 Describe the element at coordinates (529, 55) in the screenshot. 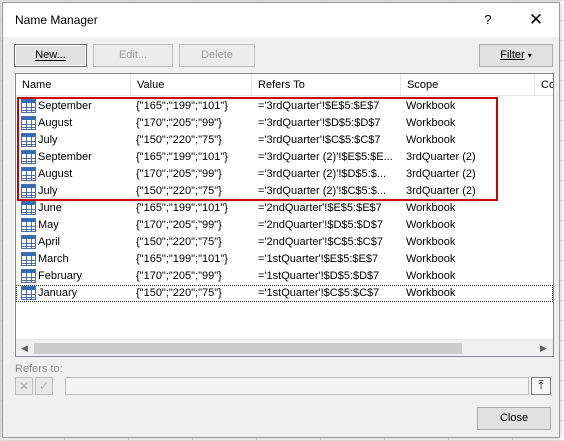

I see `dropdown-arrow-icon: ▾` at that location.